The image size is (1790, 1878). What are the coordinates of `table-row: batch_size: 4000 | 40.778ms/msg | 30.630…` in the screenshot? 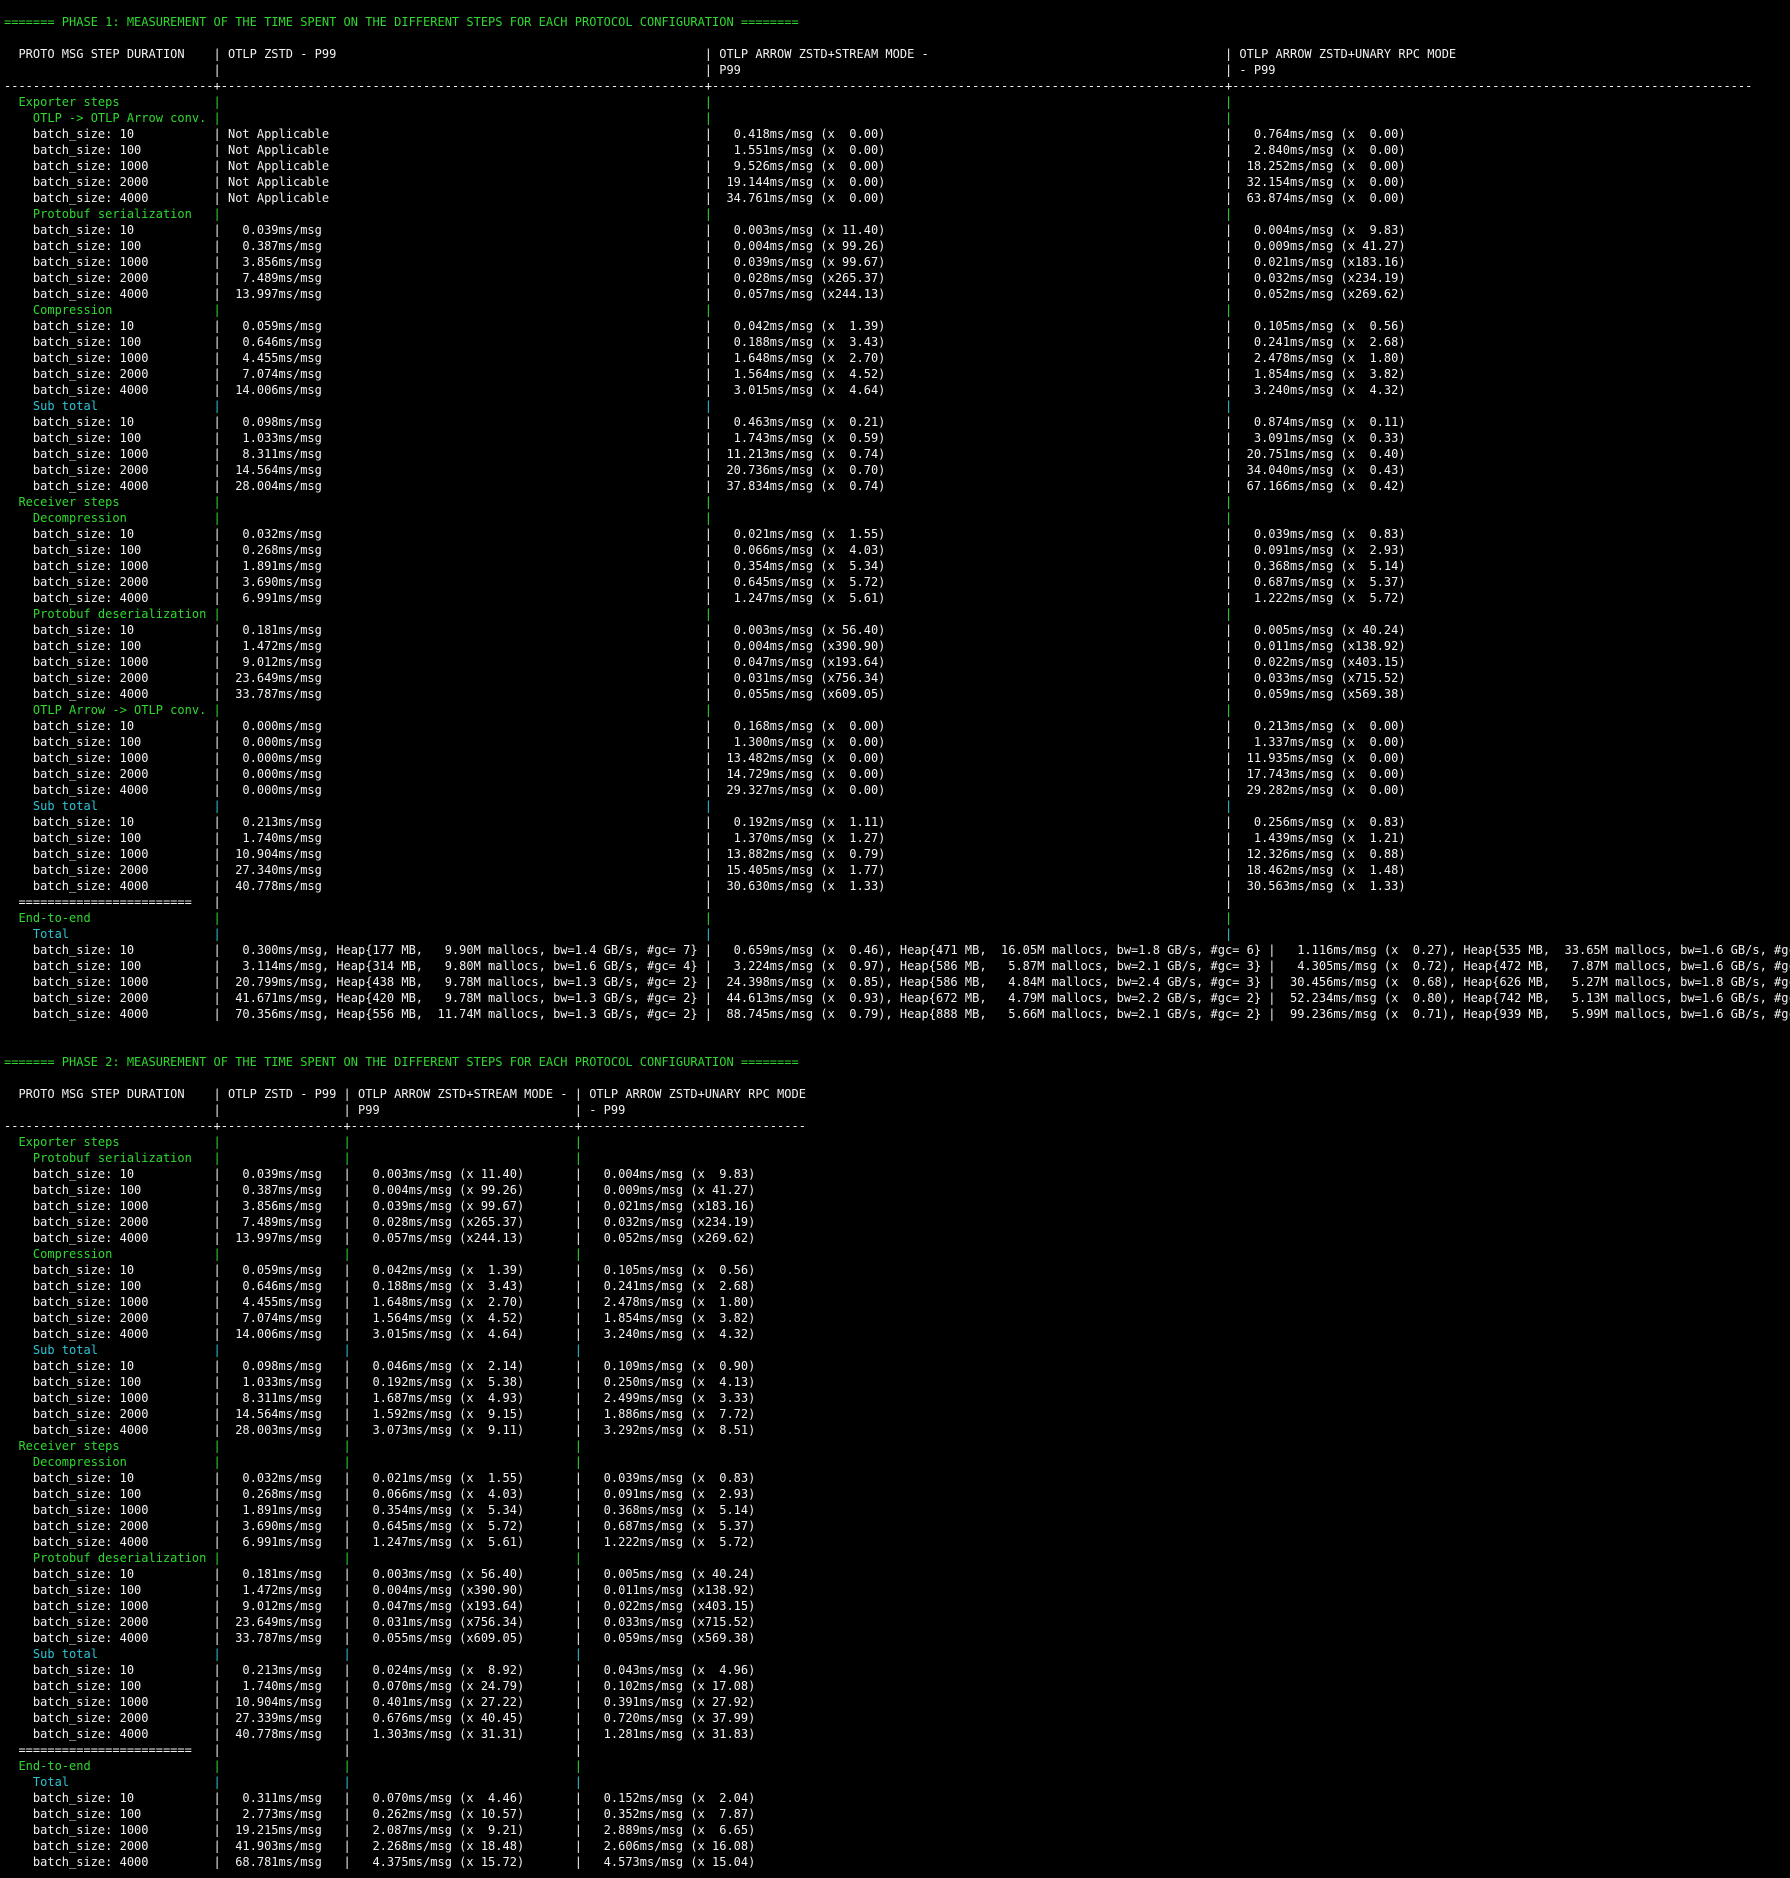 It's located at (705, 886).